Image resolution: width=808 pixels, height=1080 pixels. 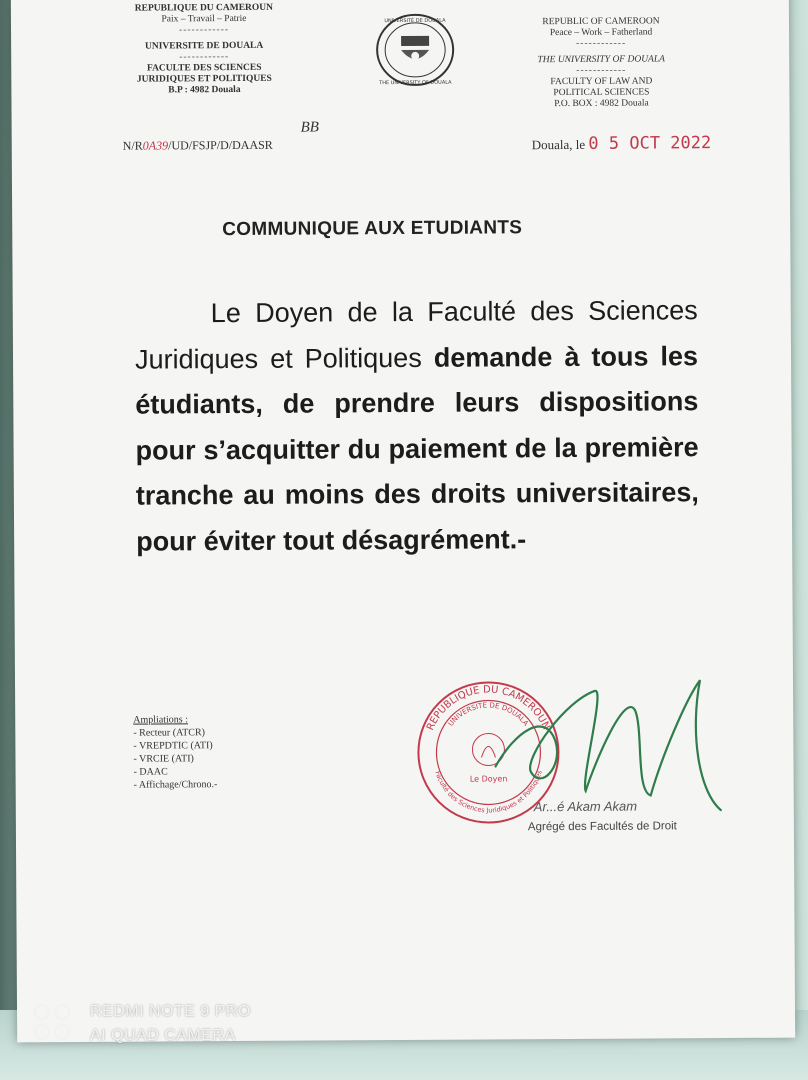 I want to click on camera-lens-icon, so click(x=52, y=1022).